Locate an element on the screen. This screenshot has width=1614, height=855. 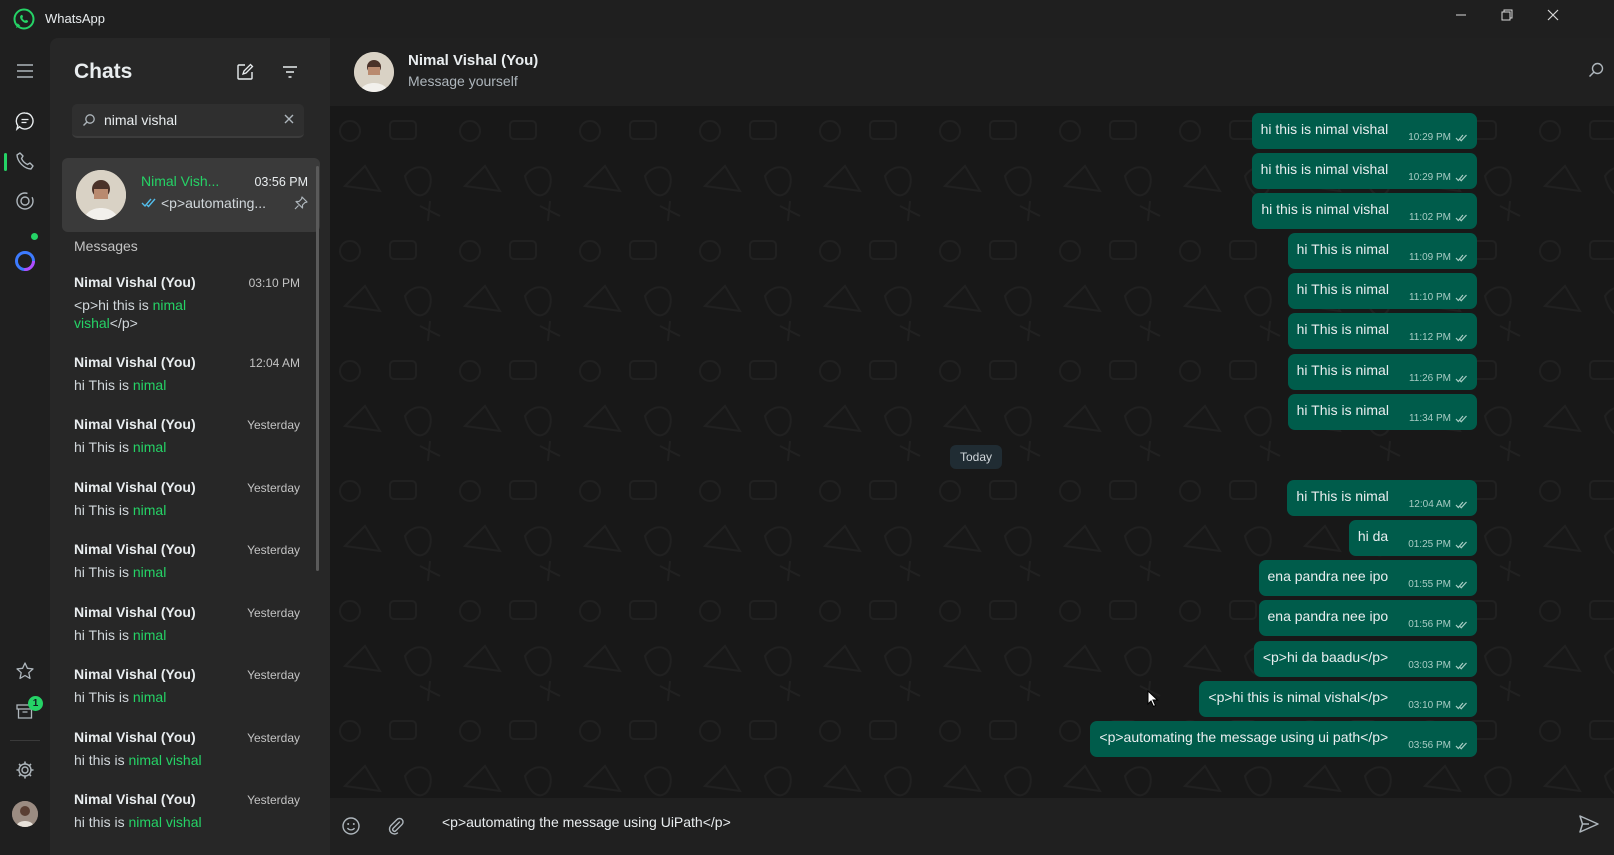
message-time: 01:56 PM is located at coordinates (1429, 624).